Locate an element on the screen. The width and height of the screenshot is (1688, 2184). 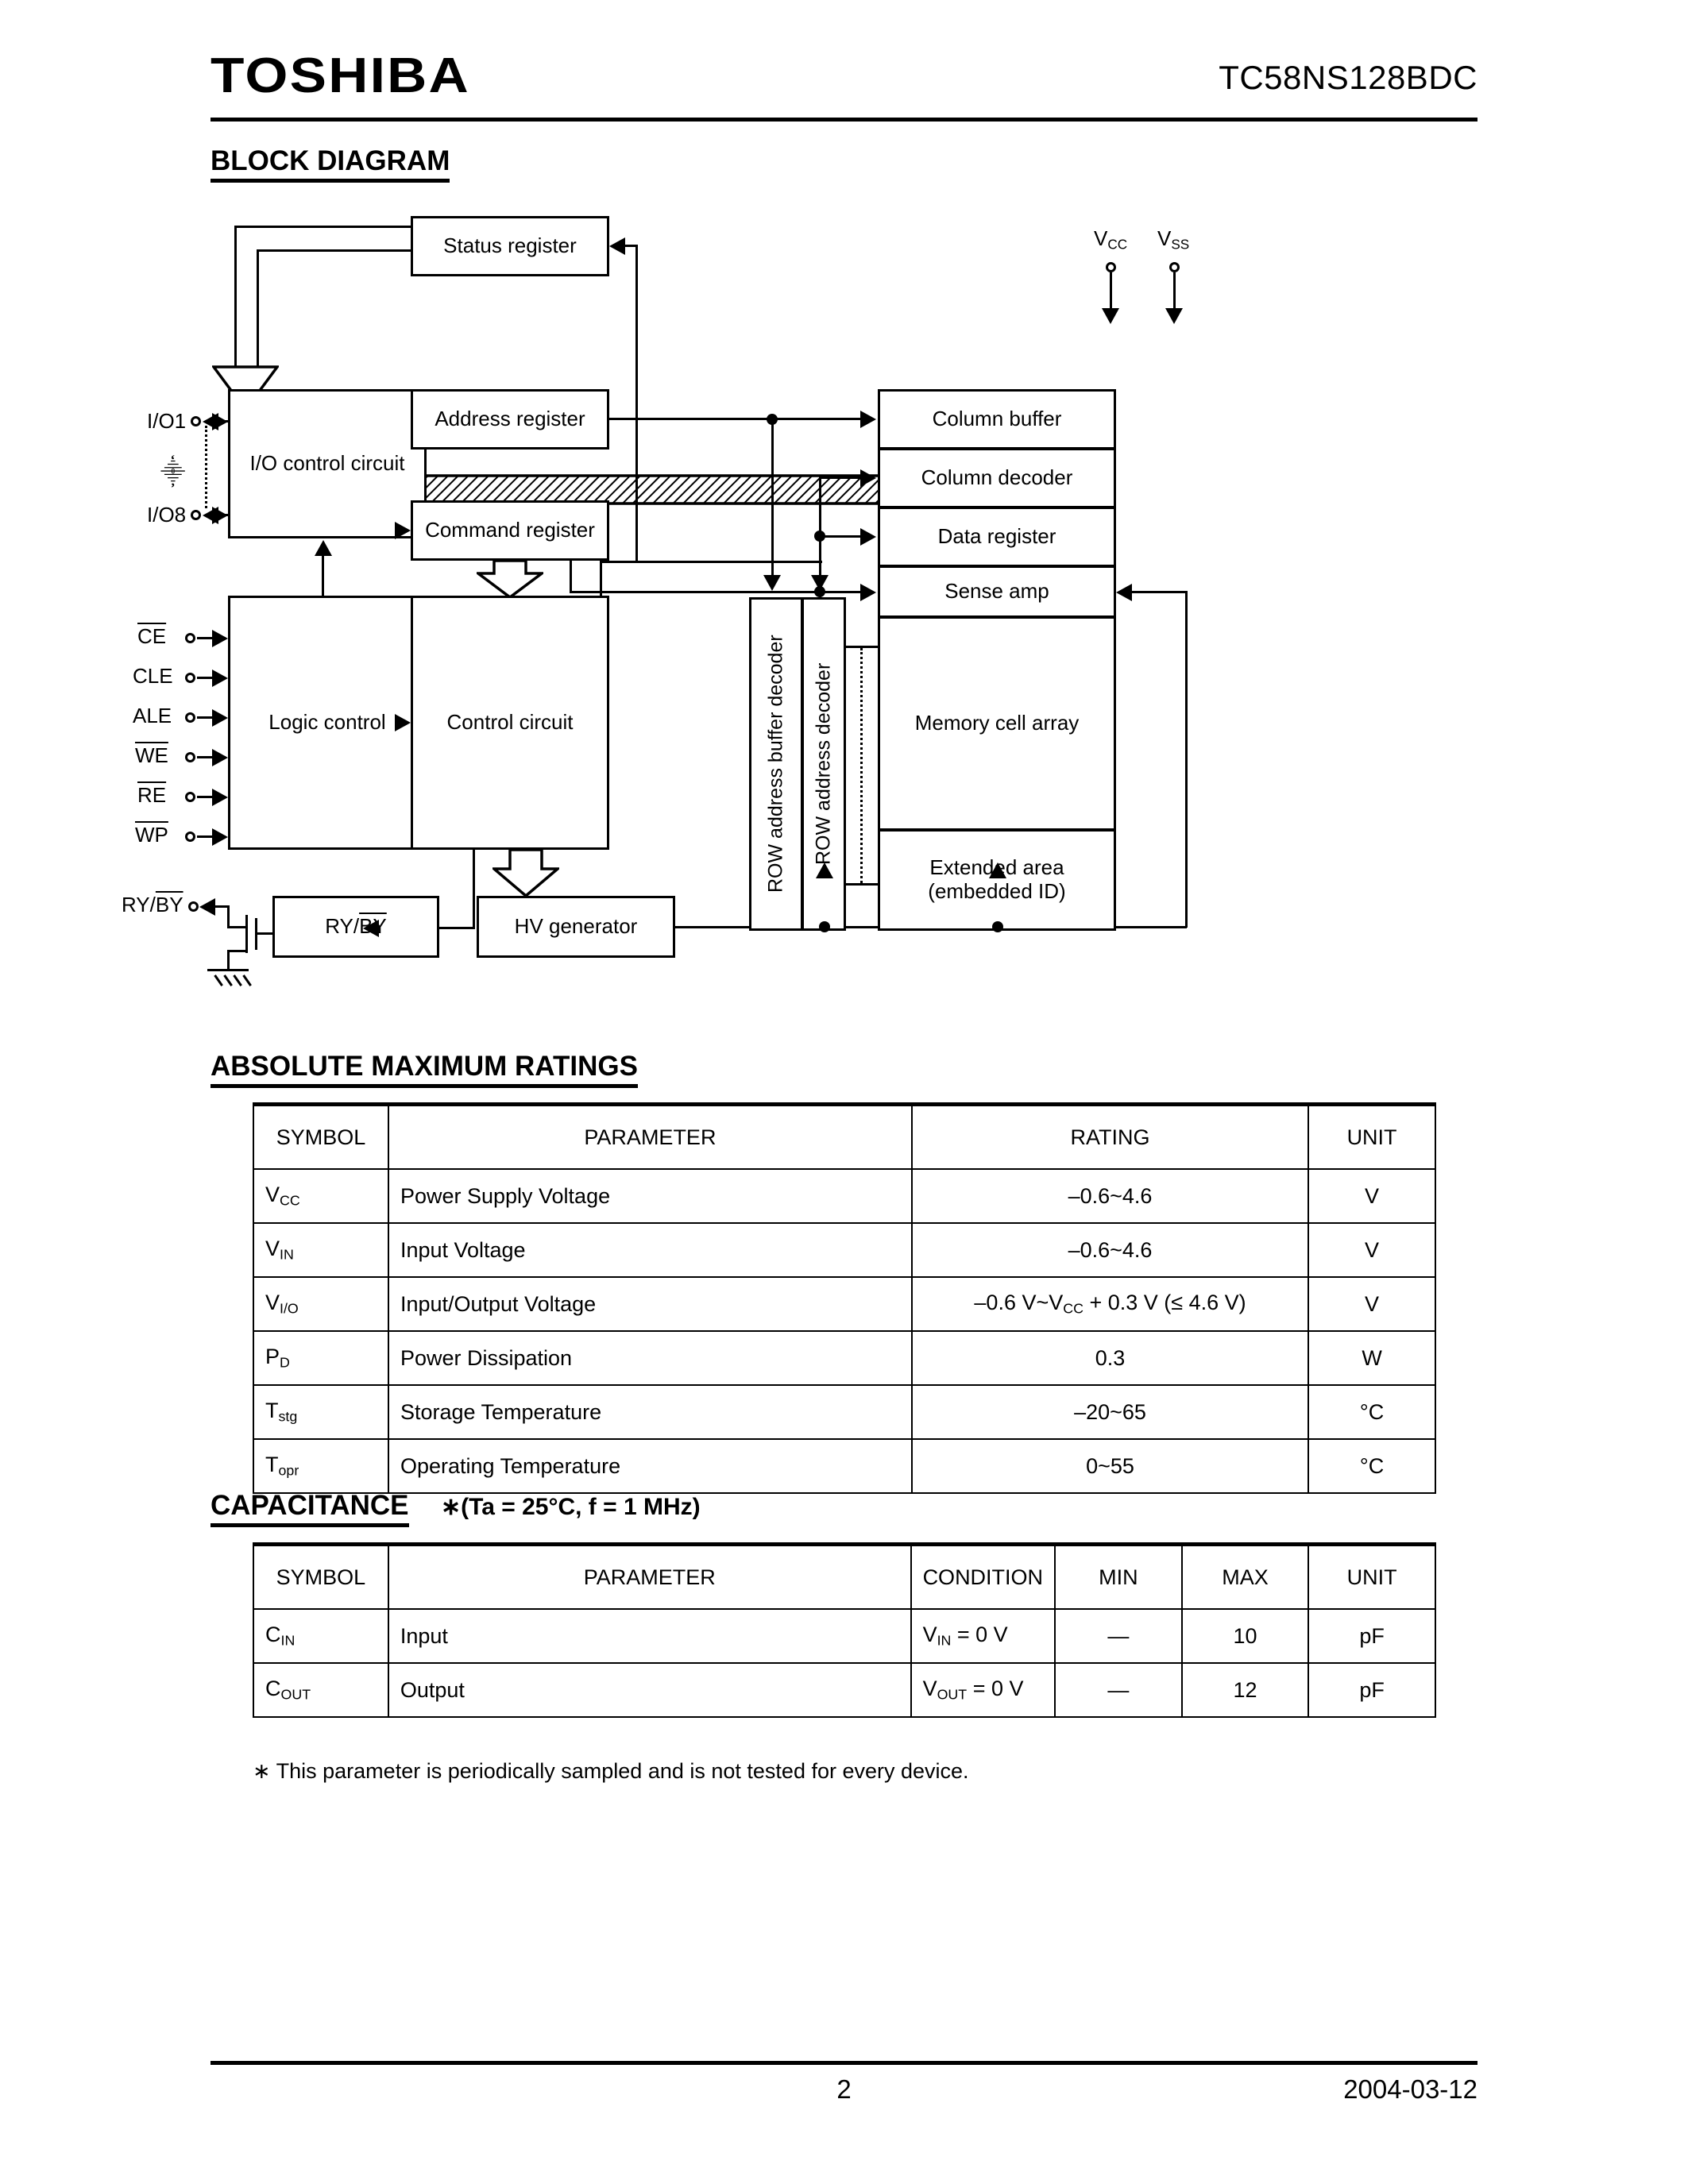
arrowhead-ce is located at coordinates (220, 638).